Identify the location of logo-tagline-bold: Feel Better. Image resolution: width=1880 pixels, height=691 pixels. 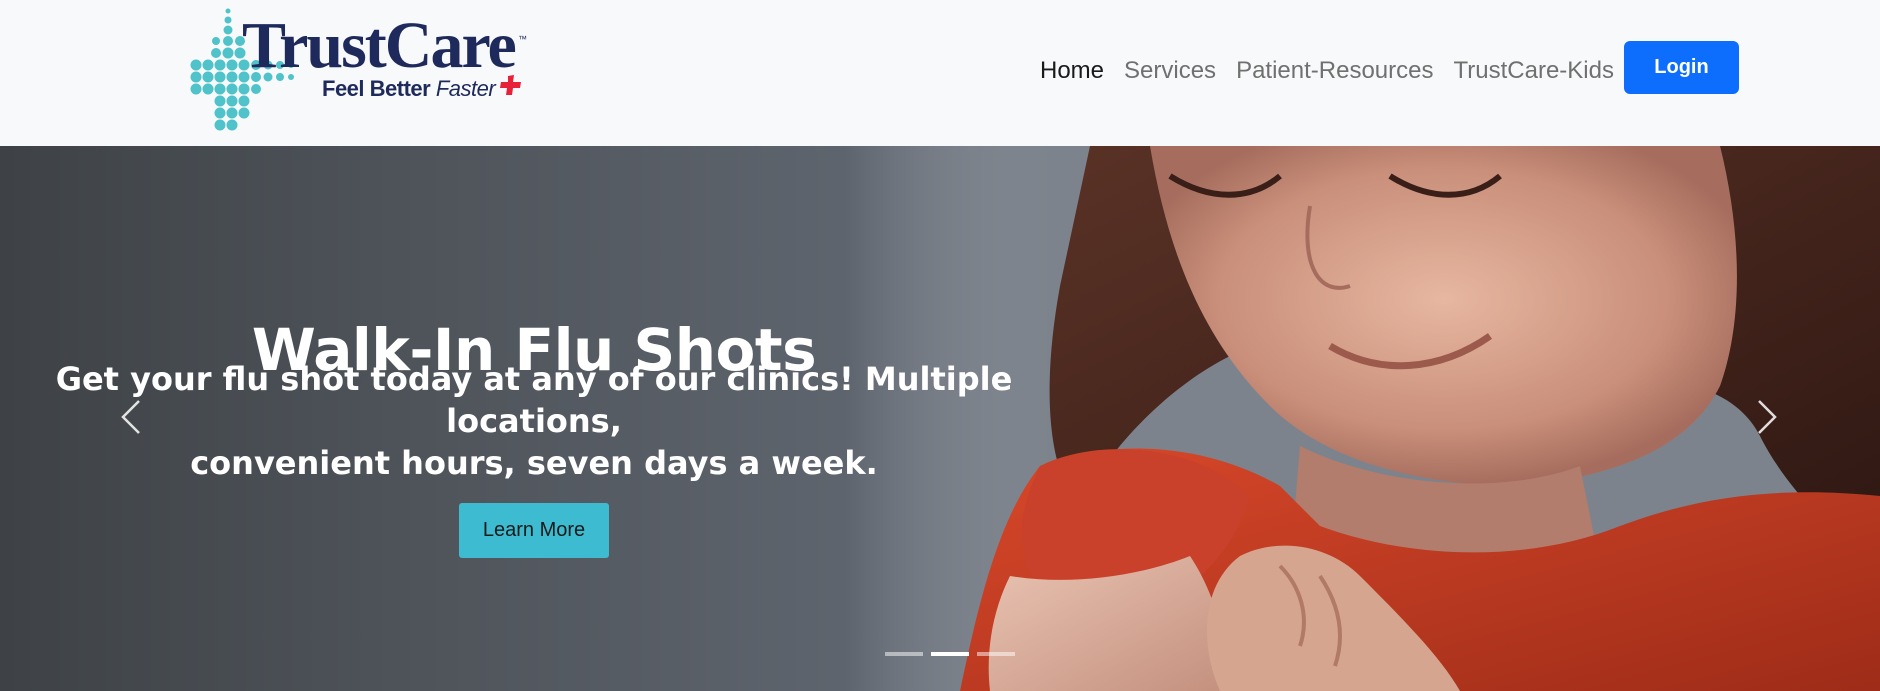
(376, 88).